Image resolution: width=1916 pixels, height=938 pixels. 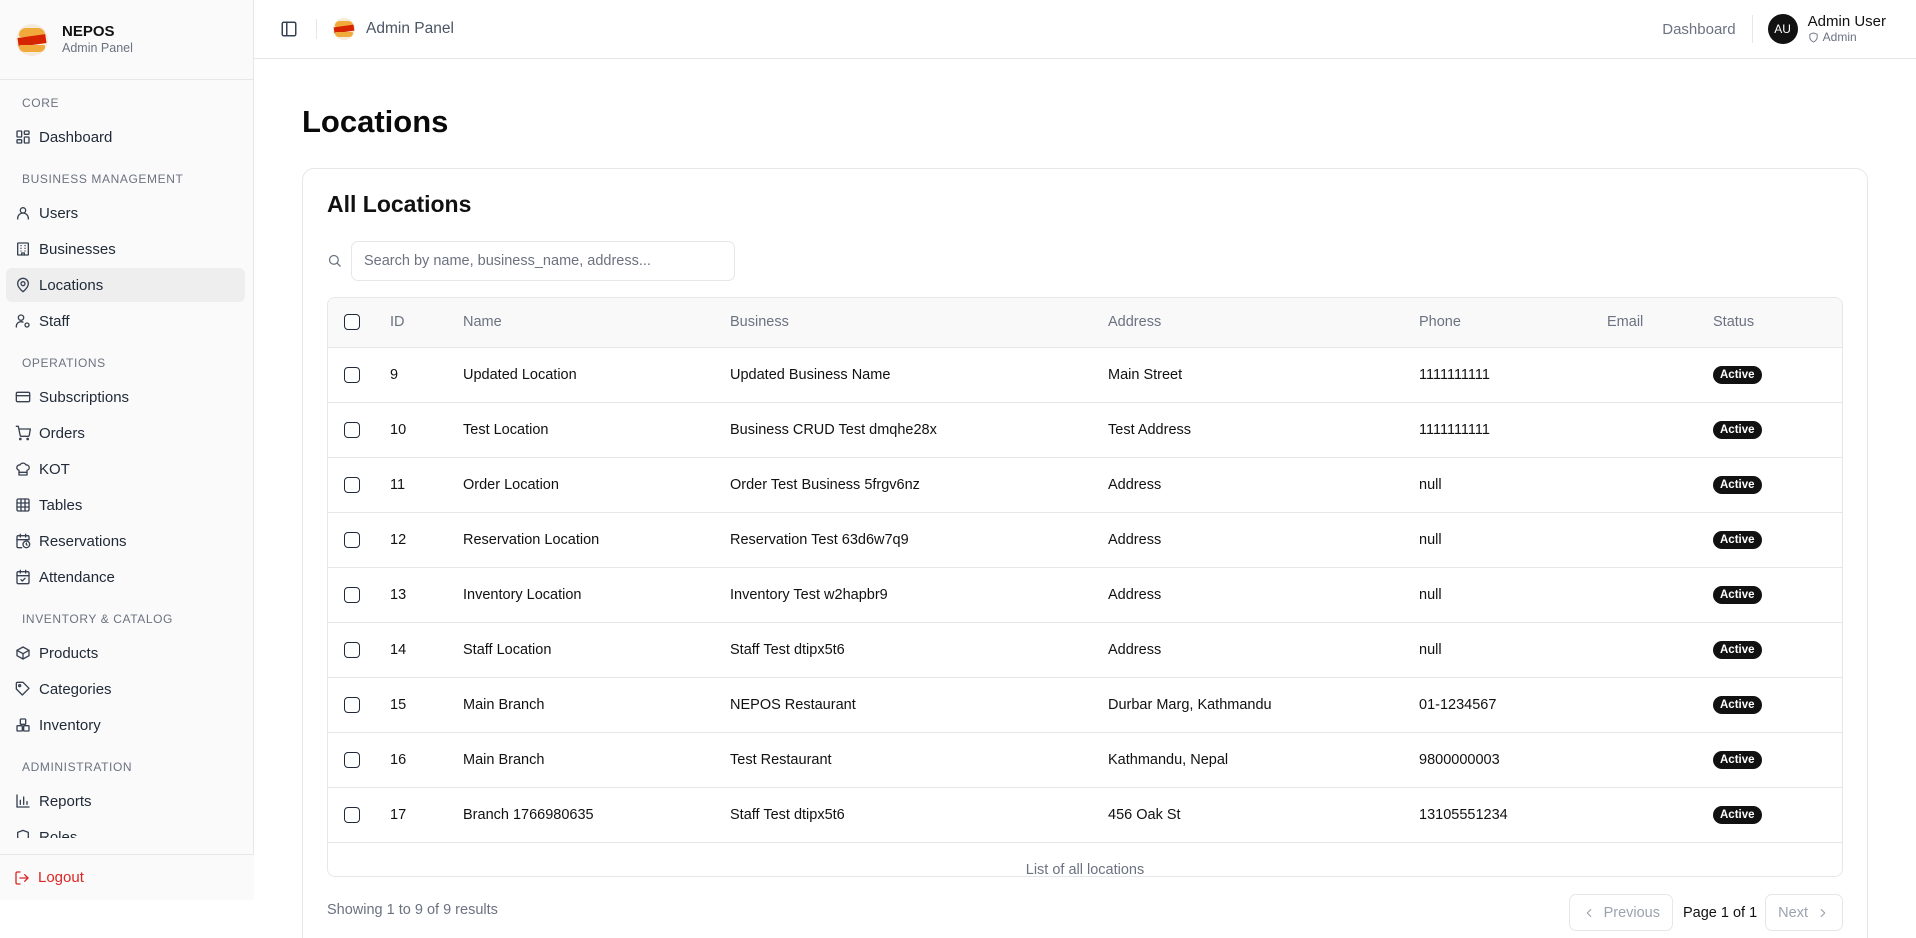 I want to click on column-header-business: Business, so click(x=919, y=323).